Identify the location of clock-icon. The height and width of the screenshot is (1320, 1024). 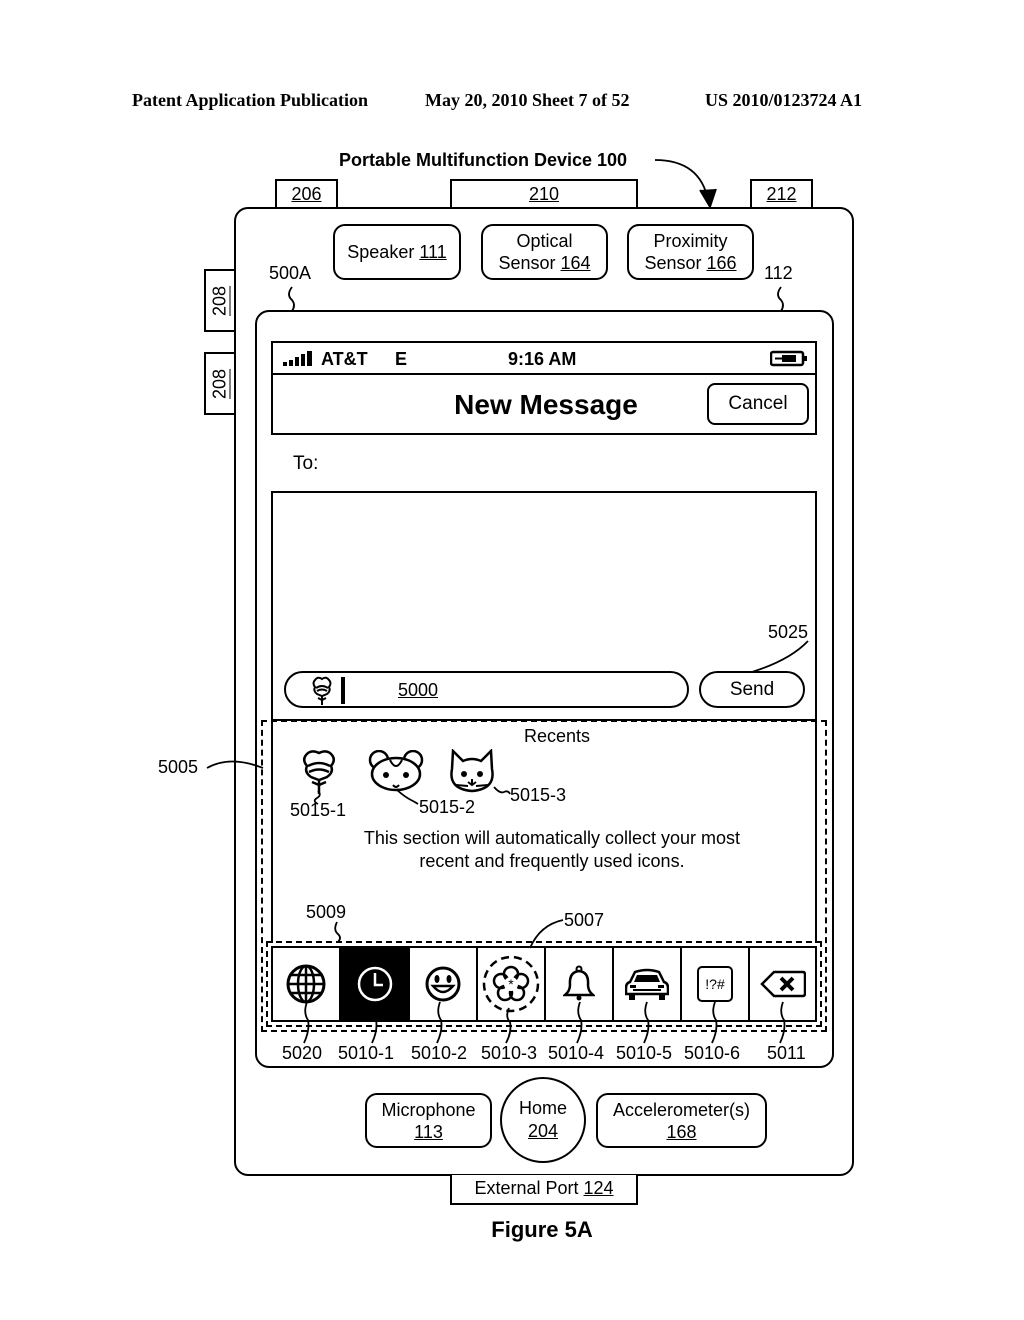
(374, 984).